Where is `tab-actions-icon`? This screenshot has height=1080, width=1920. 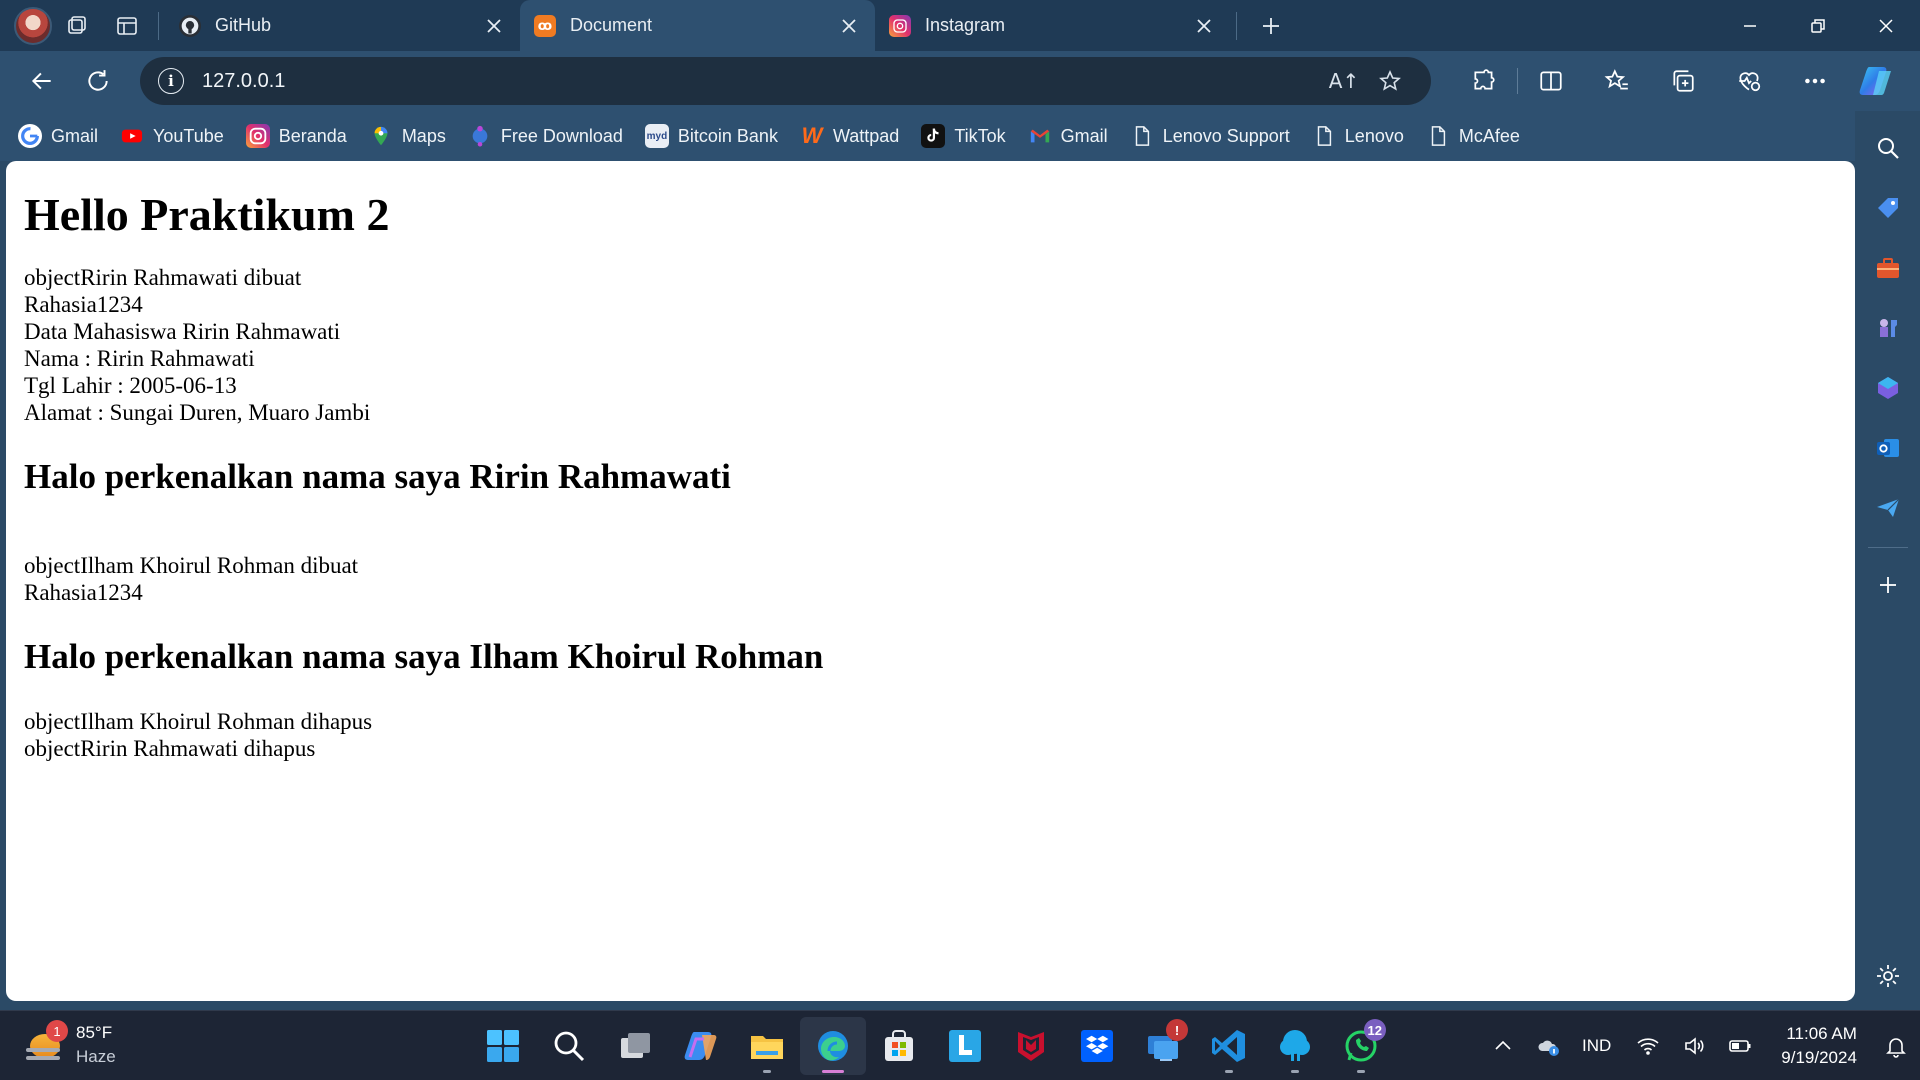 tab-actions-icon is located at coordinates (127, 25).